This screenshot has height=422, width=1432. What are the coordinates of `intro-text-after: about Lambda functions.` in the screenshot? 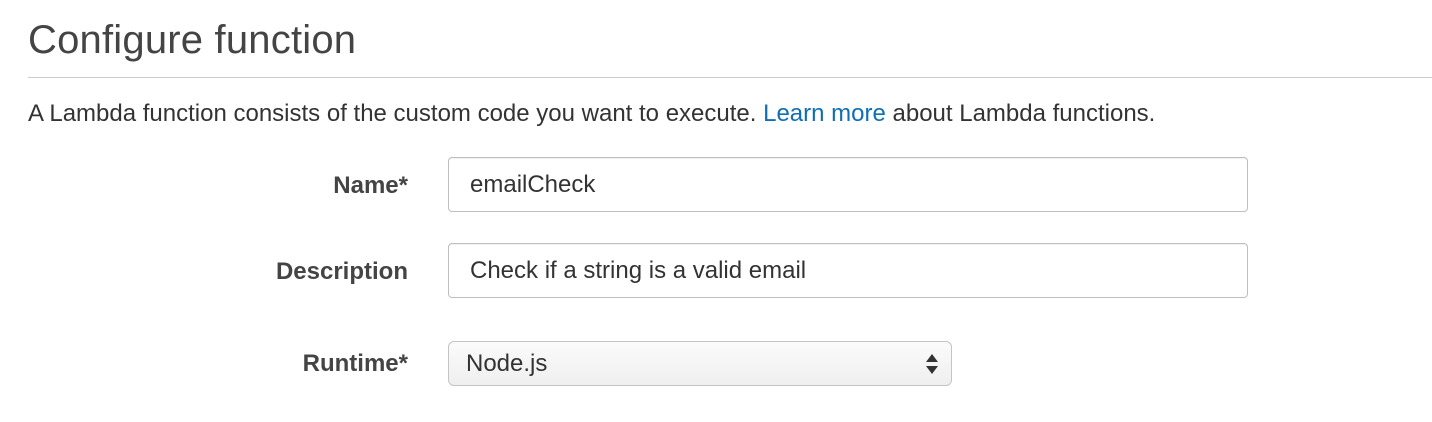 It's located at (1020, 113).